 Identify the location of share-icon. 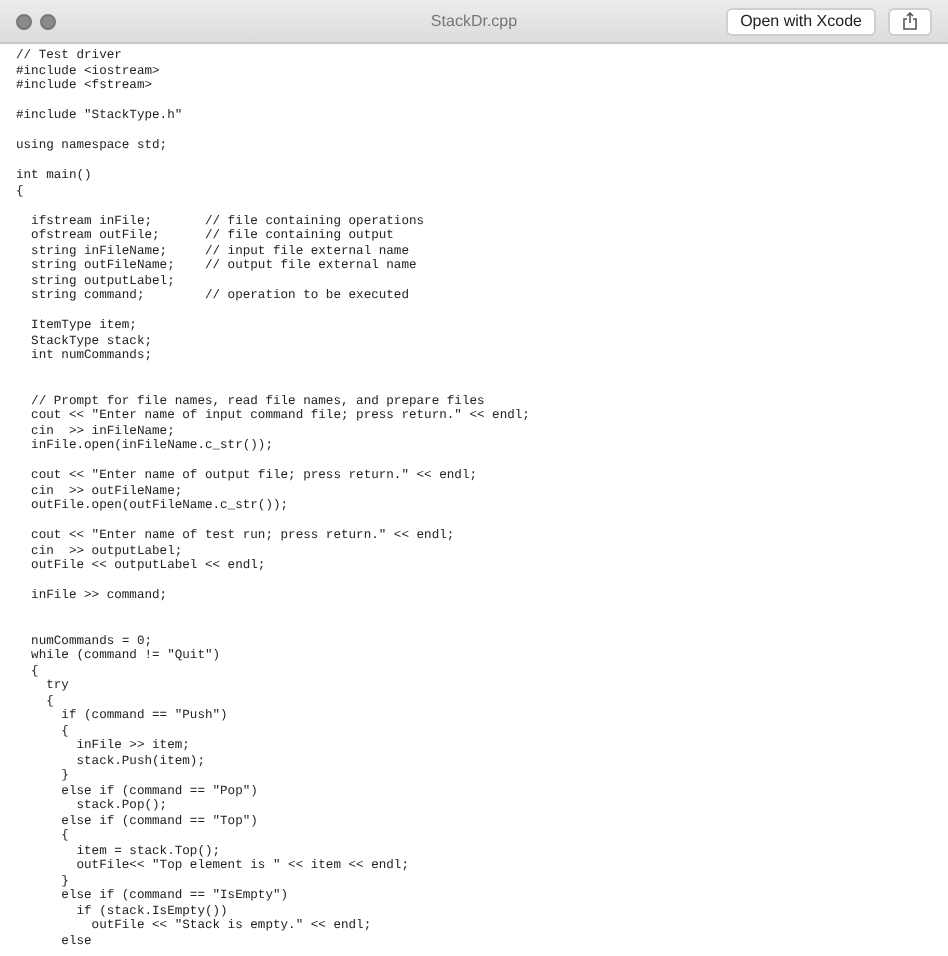
(910, 21).